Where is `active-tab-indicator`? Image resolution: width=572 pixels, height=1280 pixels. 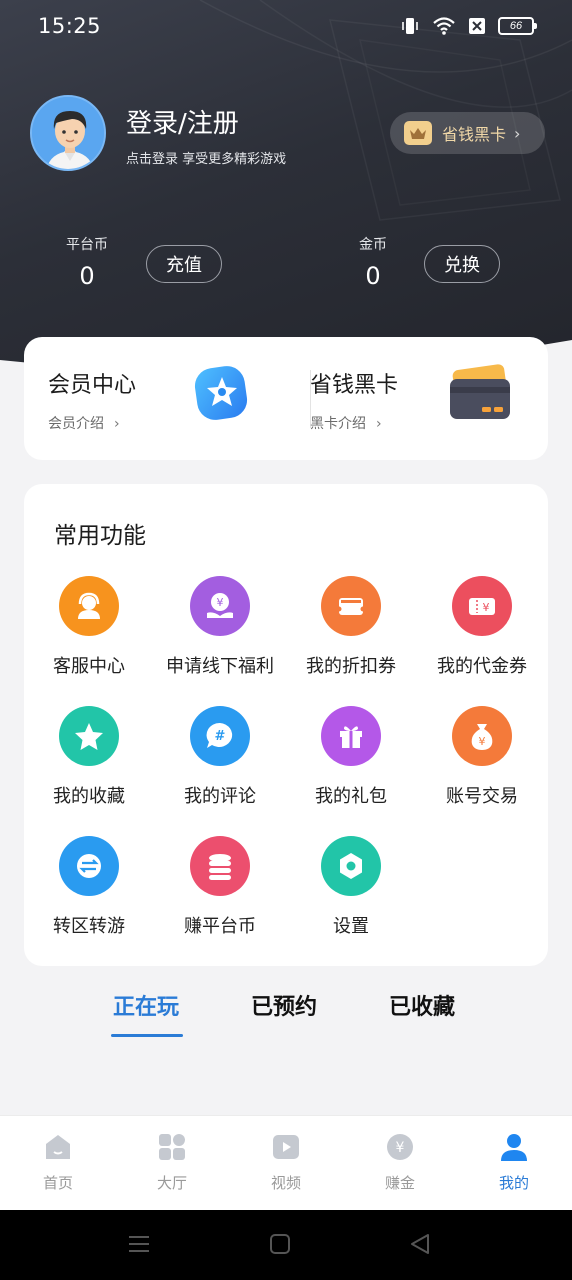 active-tab-indicator is located at coordinates (147, 1035).